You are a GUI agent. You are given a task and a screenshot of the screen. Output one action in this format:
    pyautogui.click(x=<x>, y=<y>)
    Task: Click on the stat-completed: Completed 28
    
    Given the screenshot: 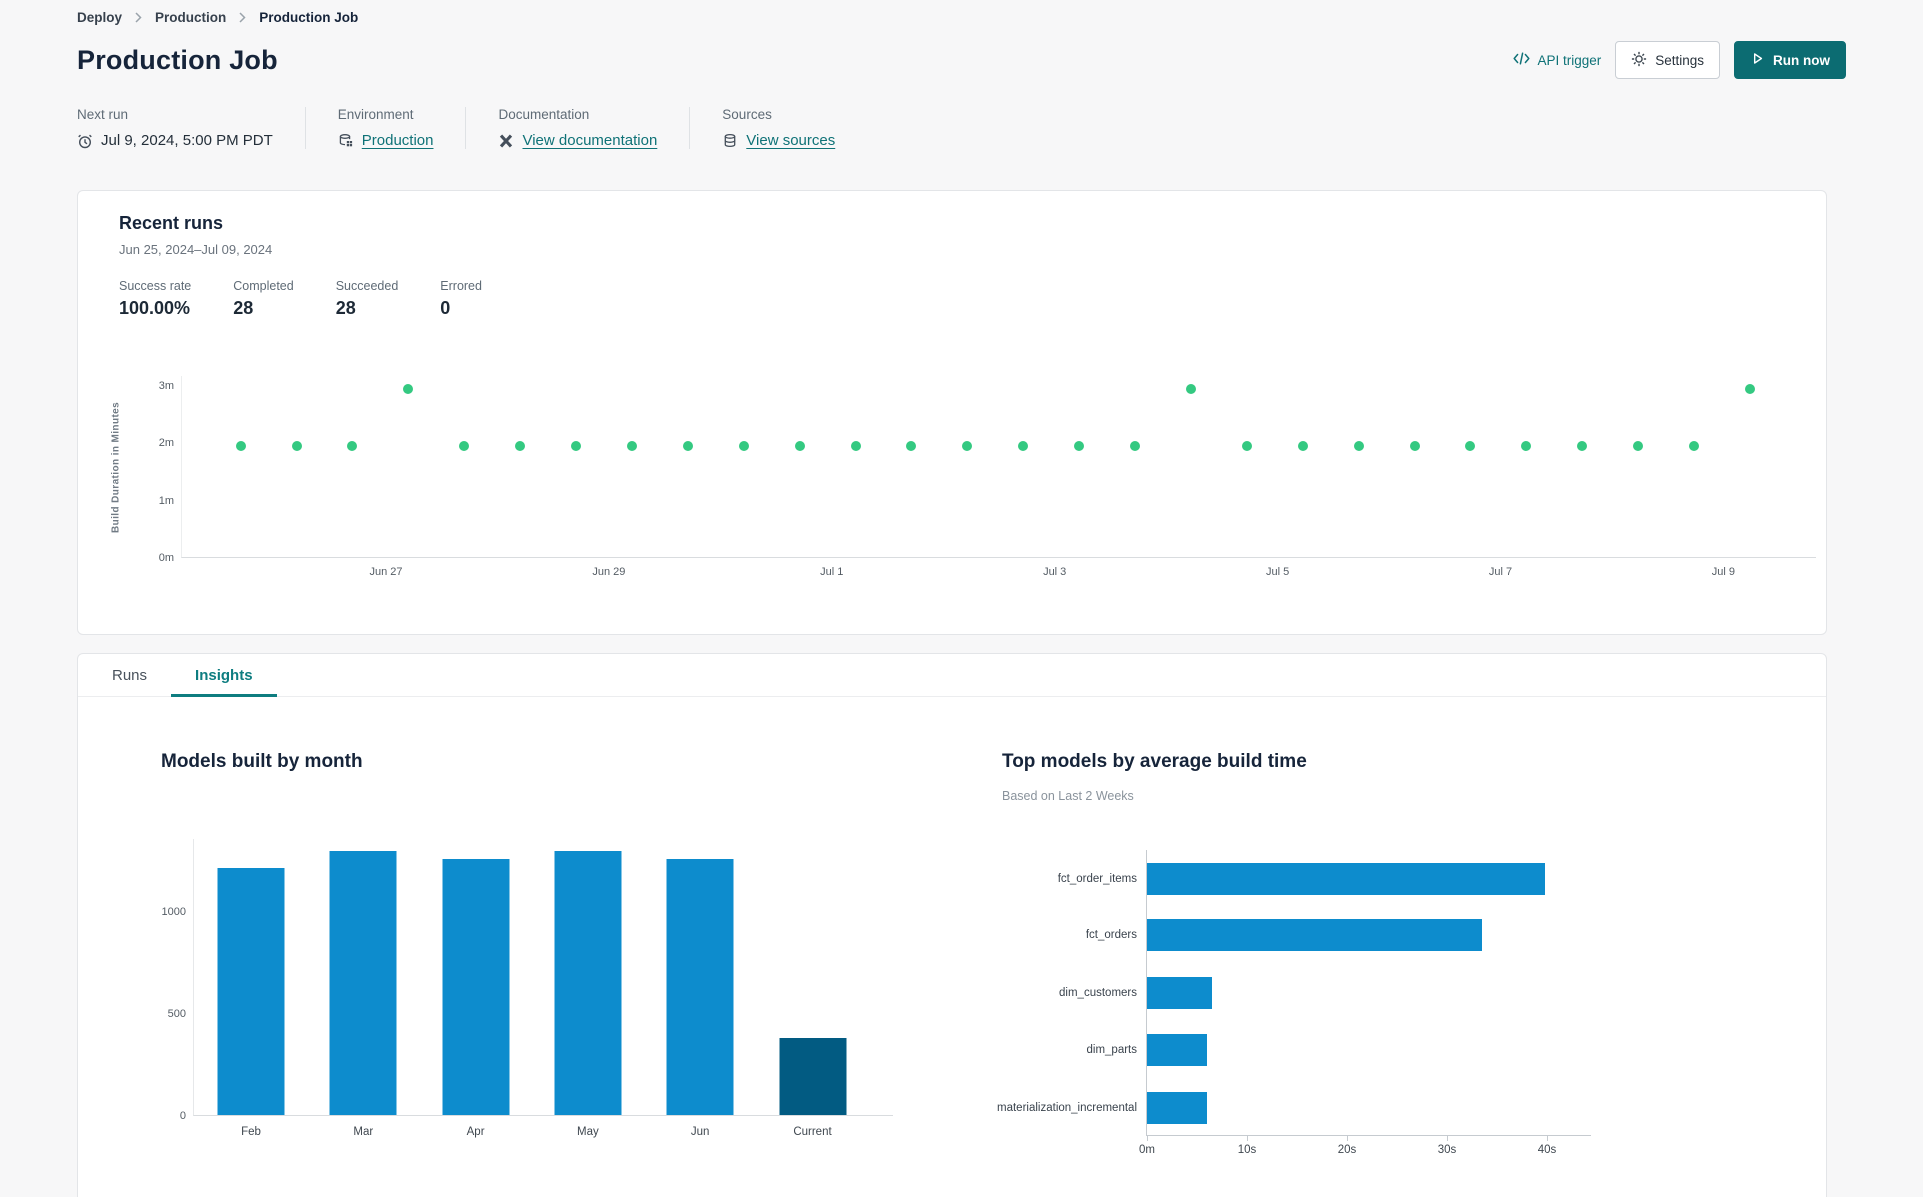 What is the action you would take?
    pyautogui.click(x=263, y=298)
    